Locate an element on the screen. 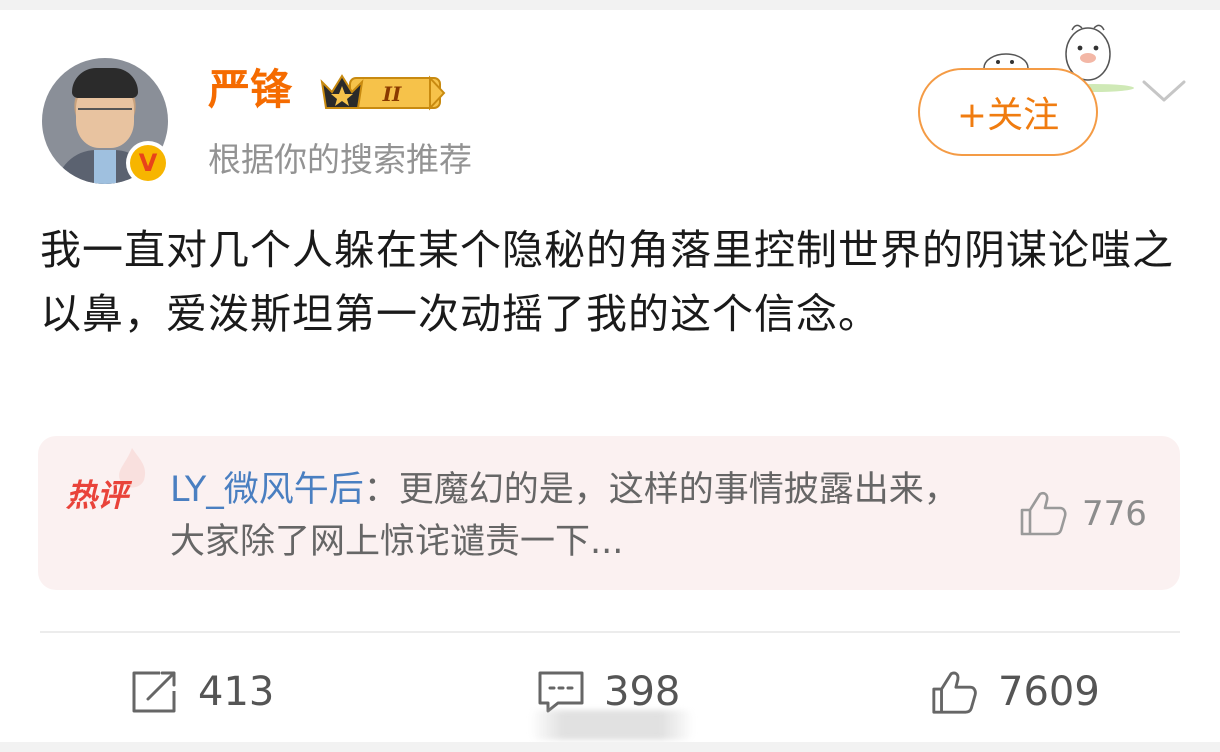 Image resolution: width=1220 pixels, height=752 pixels. bottom-divider is located at coordinates (610, 747).